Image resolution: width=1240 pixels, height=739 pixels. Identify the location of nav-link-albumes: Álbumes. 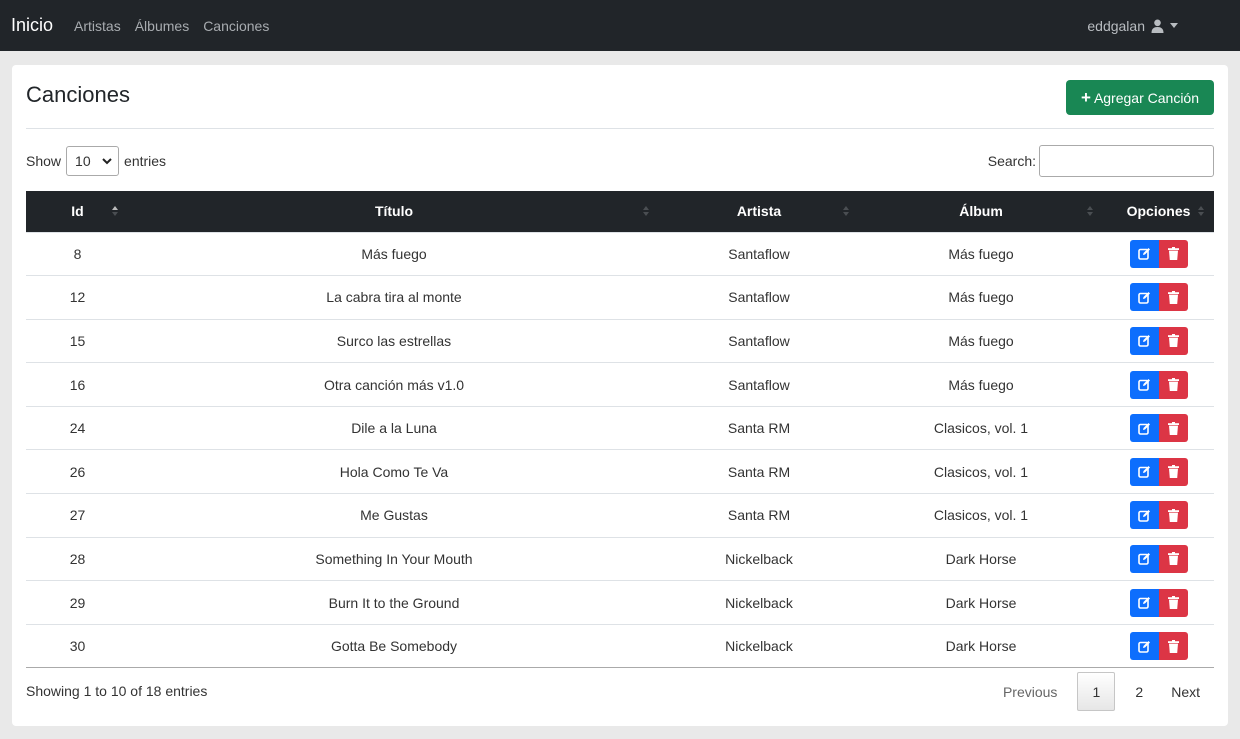
(162, 26).